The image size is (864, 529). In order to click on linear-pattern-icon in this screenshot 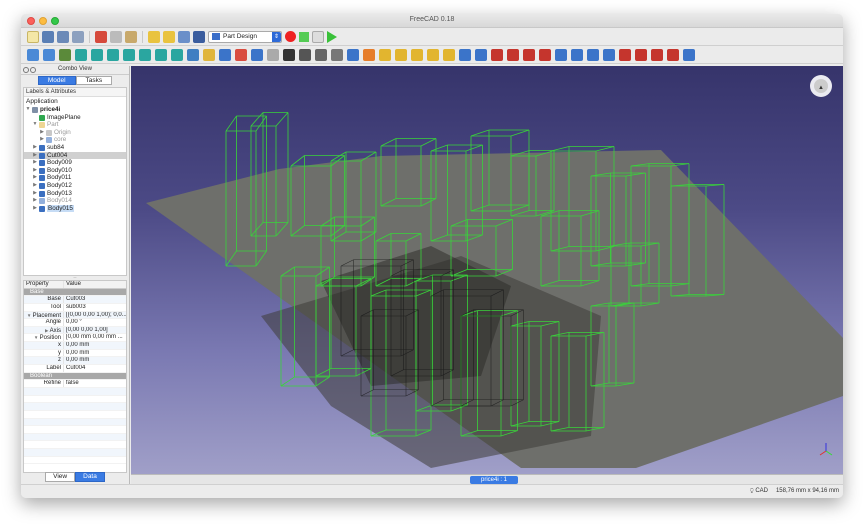, I will do `click(577, 54)`.